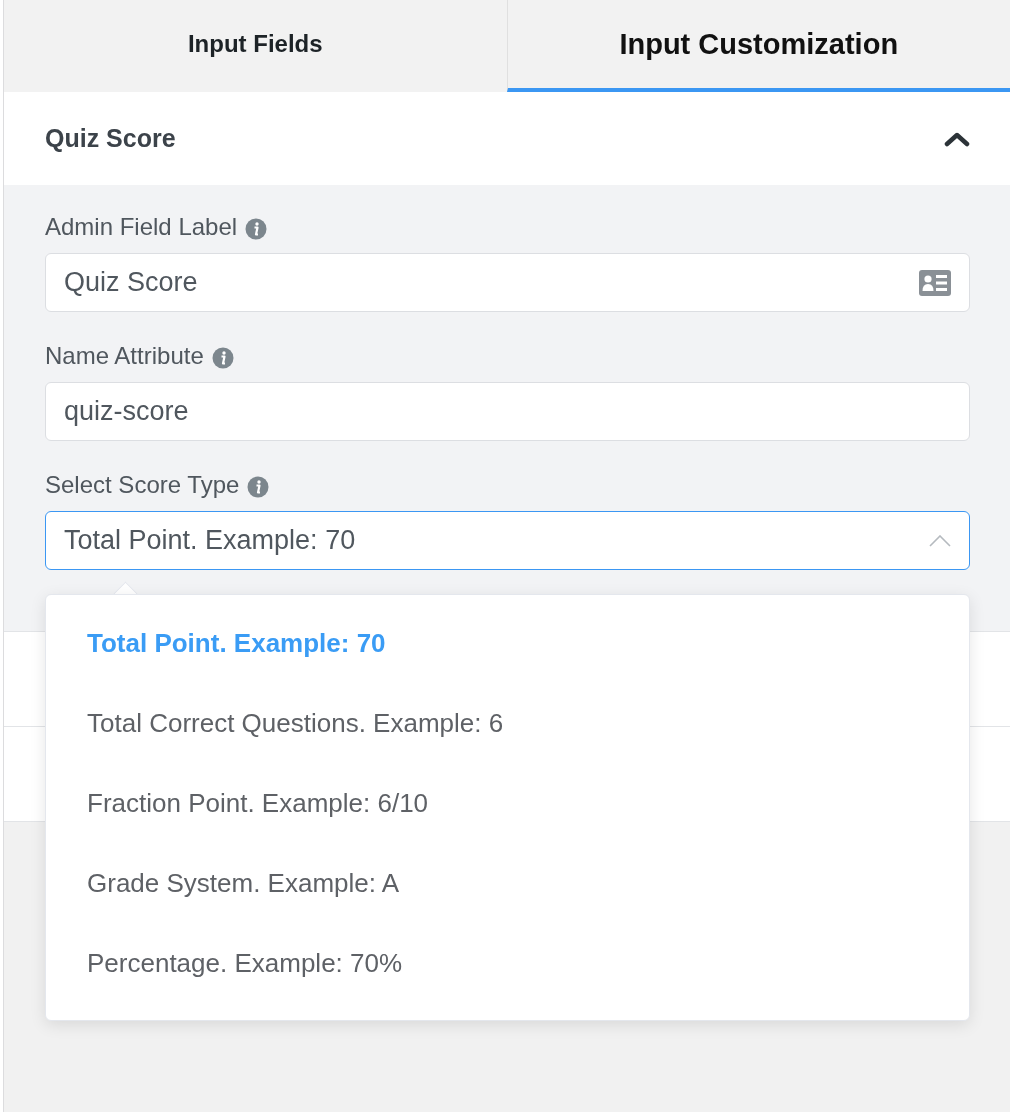 The width and height of the screenshot is (1010, 1112). What do you see at coordinates (940, 540) in the screenshot?
I see `caret-icon` at bounding box center [940, 540].